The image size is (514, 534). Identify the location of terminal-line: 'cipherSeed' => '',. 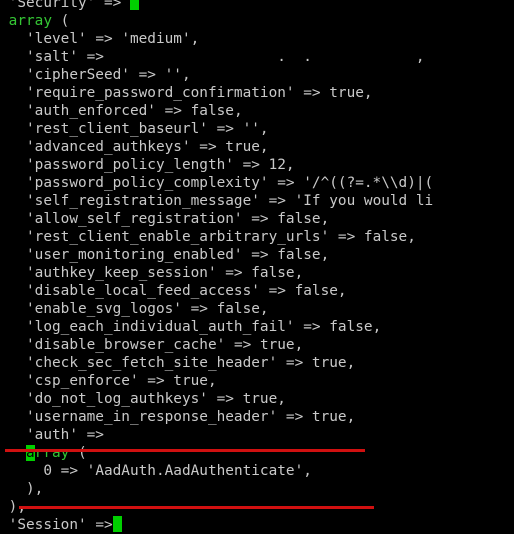
(95, 75).